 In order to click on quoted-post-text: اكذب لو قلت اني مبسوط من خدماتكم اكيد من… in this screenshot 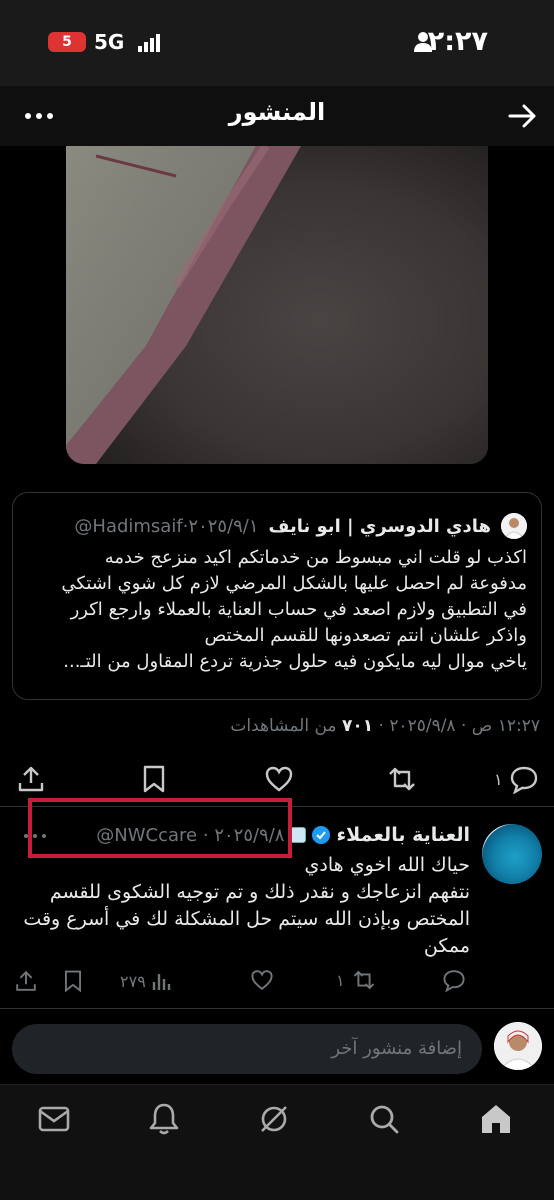, I will do `click(274, 610)`.